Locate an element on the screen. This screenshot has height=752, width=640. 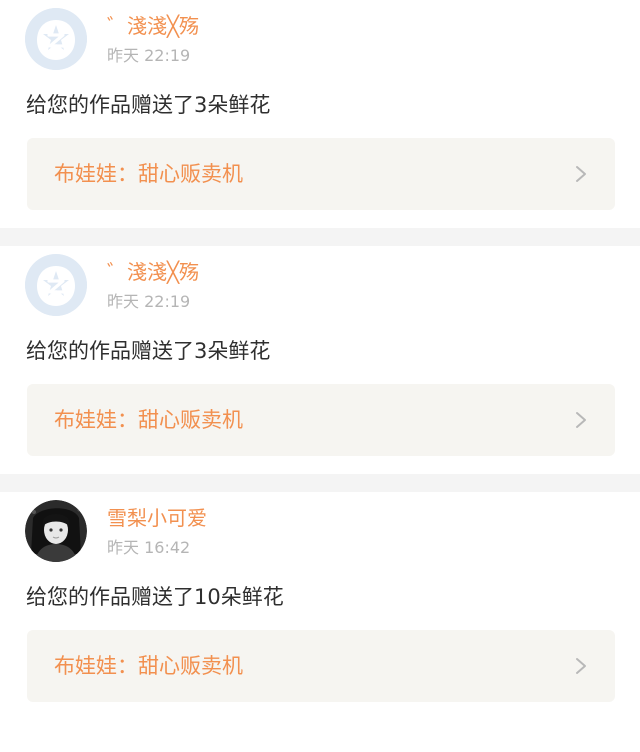
timestamp: 昨天 16:42 is located at coordinates (149, 547).